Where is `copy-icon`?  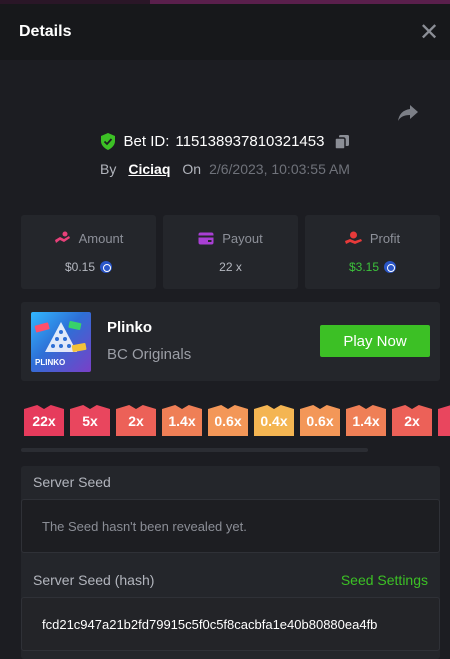
copy-icon is located at coordinates (342, 142).